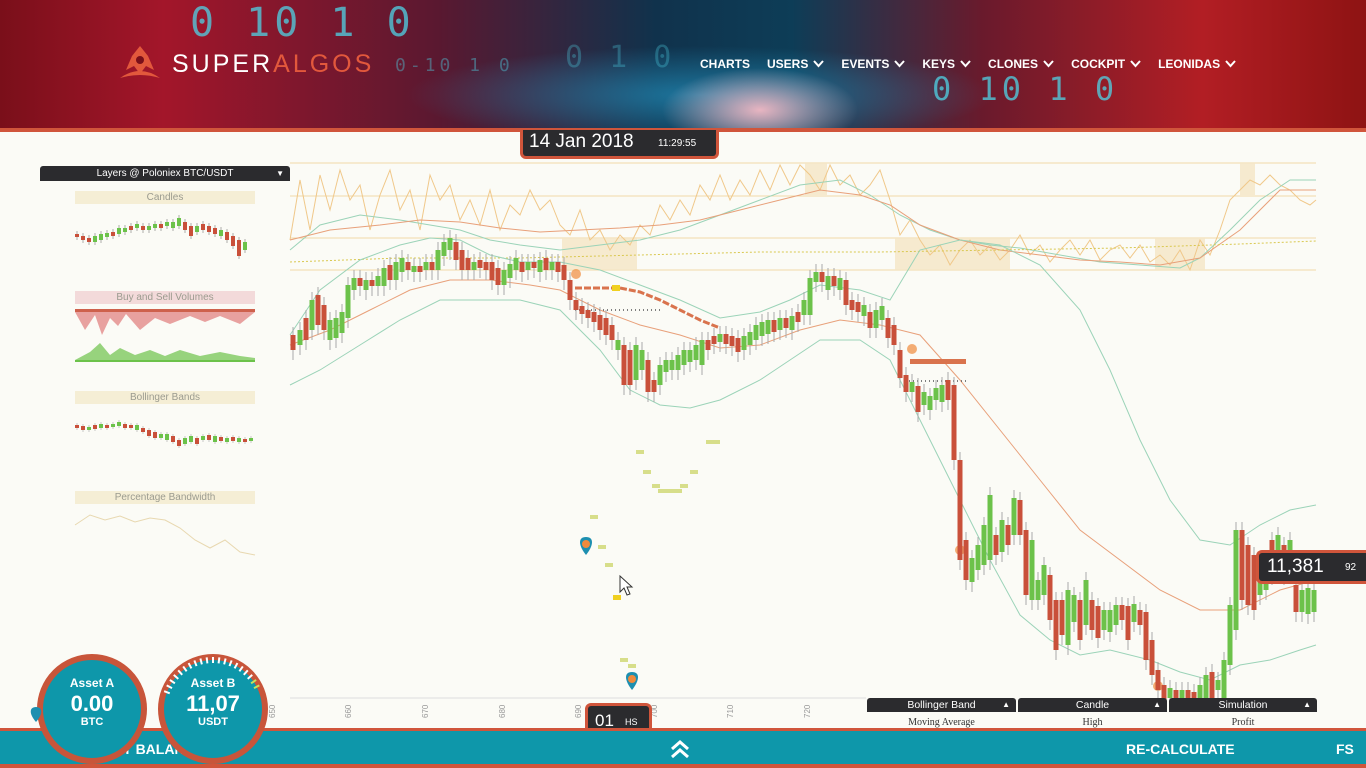  Describe the element at coordinates (626, 585) in the screenshot. I see `mouse-cursor-icon` at that location.